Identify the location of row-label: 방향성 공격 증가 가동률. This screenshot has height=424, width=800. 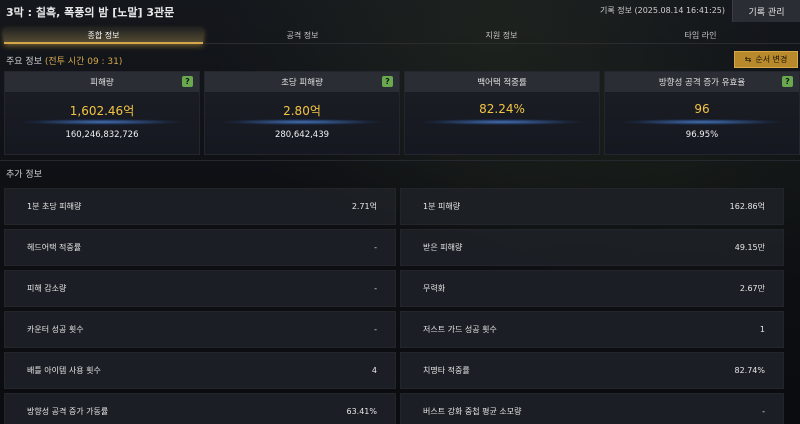
(68, 411).